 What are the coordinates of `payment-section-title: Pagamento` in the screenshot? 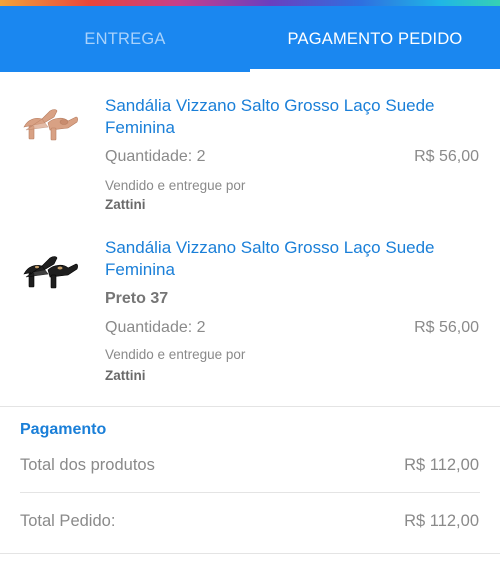 It's located at (63, 429).